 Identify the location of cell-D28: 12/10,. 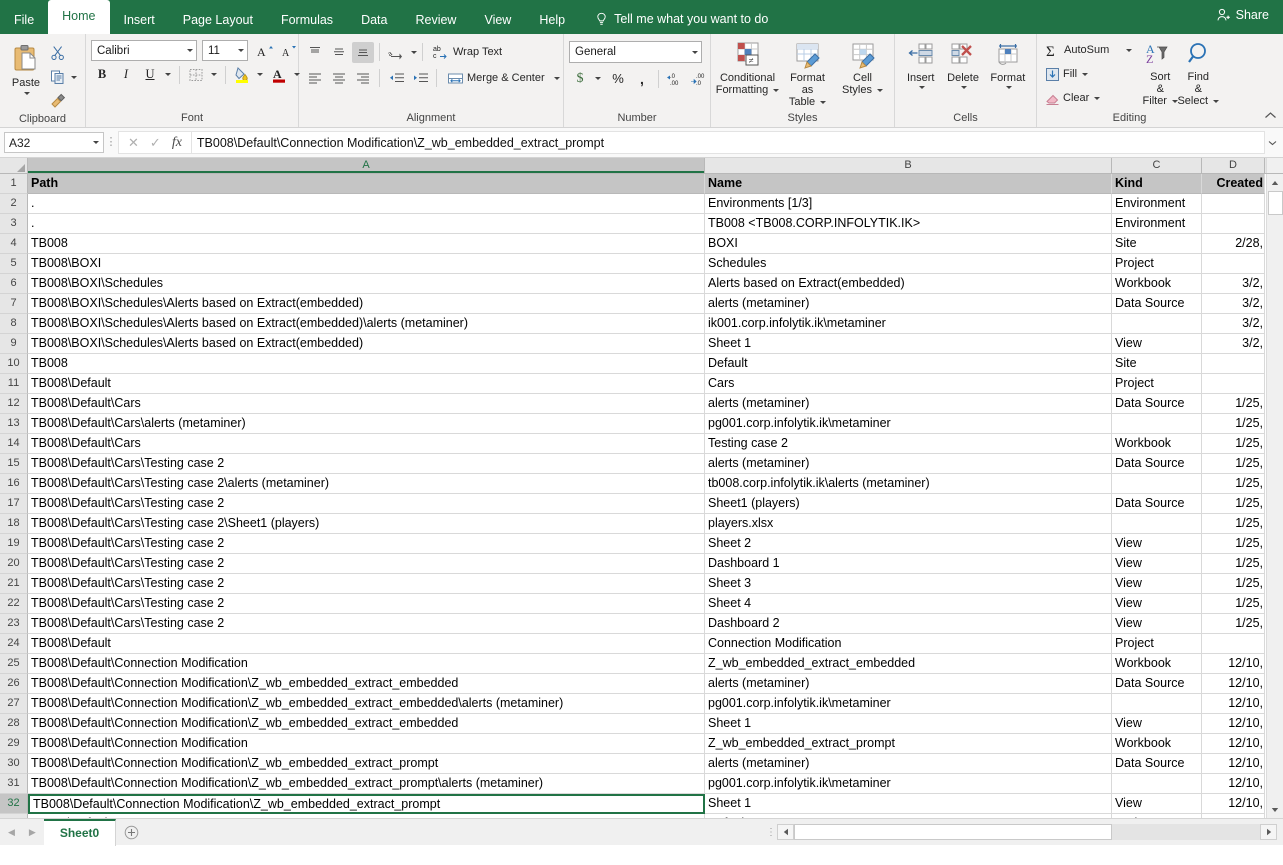
(1233, 724).